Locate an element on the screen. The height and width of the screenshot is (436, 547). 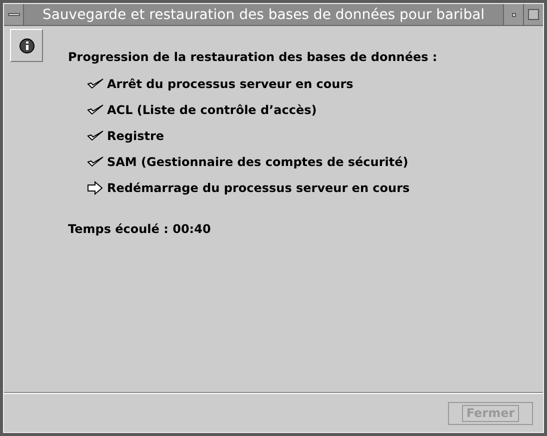
step-label: Arrêt du processus serveur en cours is located at coordinates (230, 84).